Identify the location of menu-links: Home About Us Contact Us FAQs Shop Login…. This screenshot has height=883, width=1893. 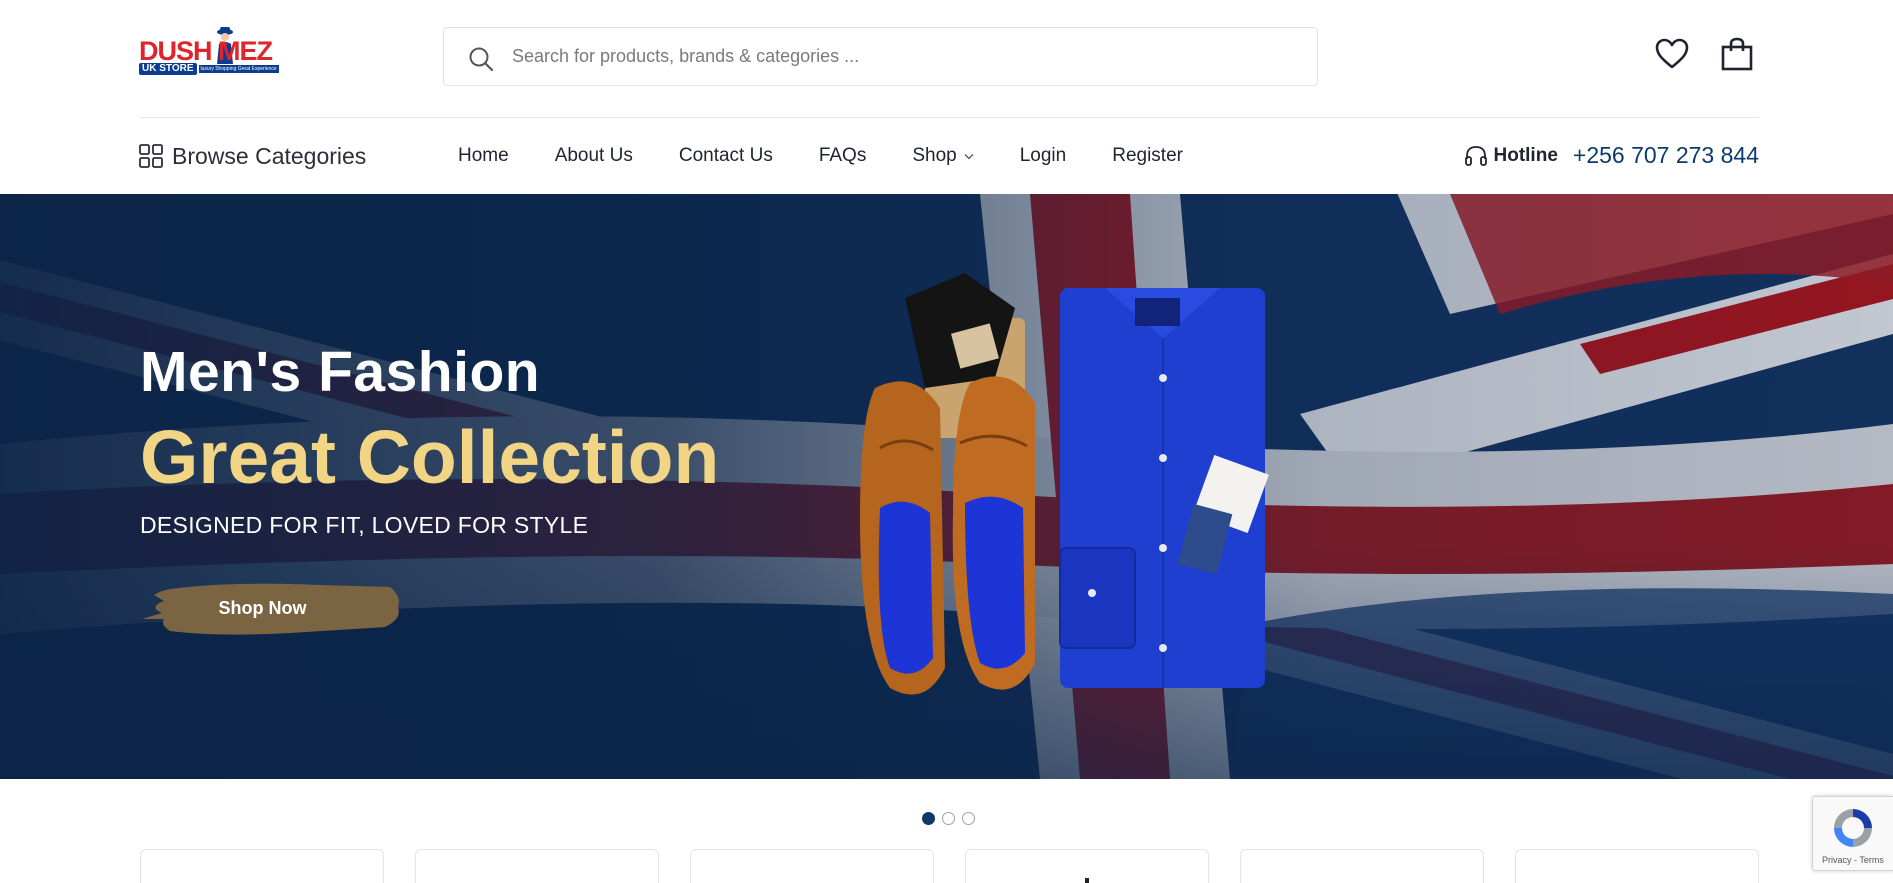
(843, 156).